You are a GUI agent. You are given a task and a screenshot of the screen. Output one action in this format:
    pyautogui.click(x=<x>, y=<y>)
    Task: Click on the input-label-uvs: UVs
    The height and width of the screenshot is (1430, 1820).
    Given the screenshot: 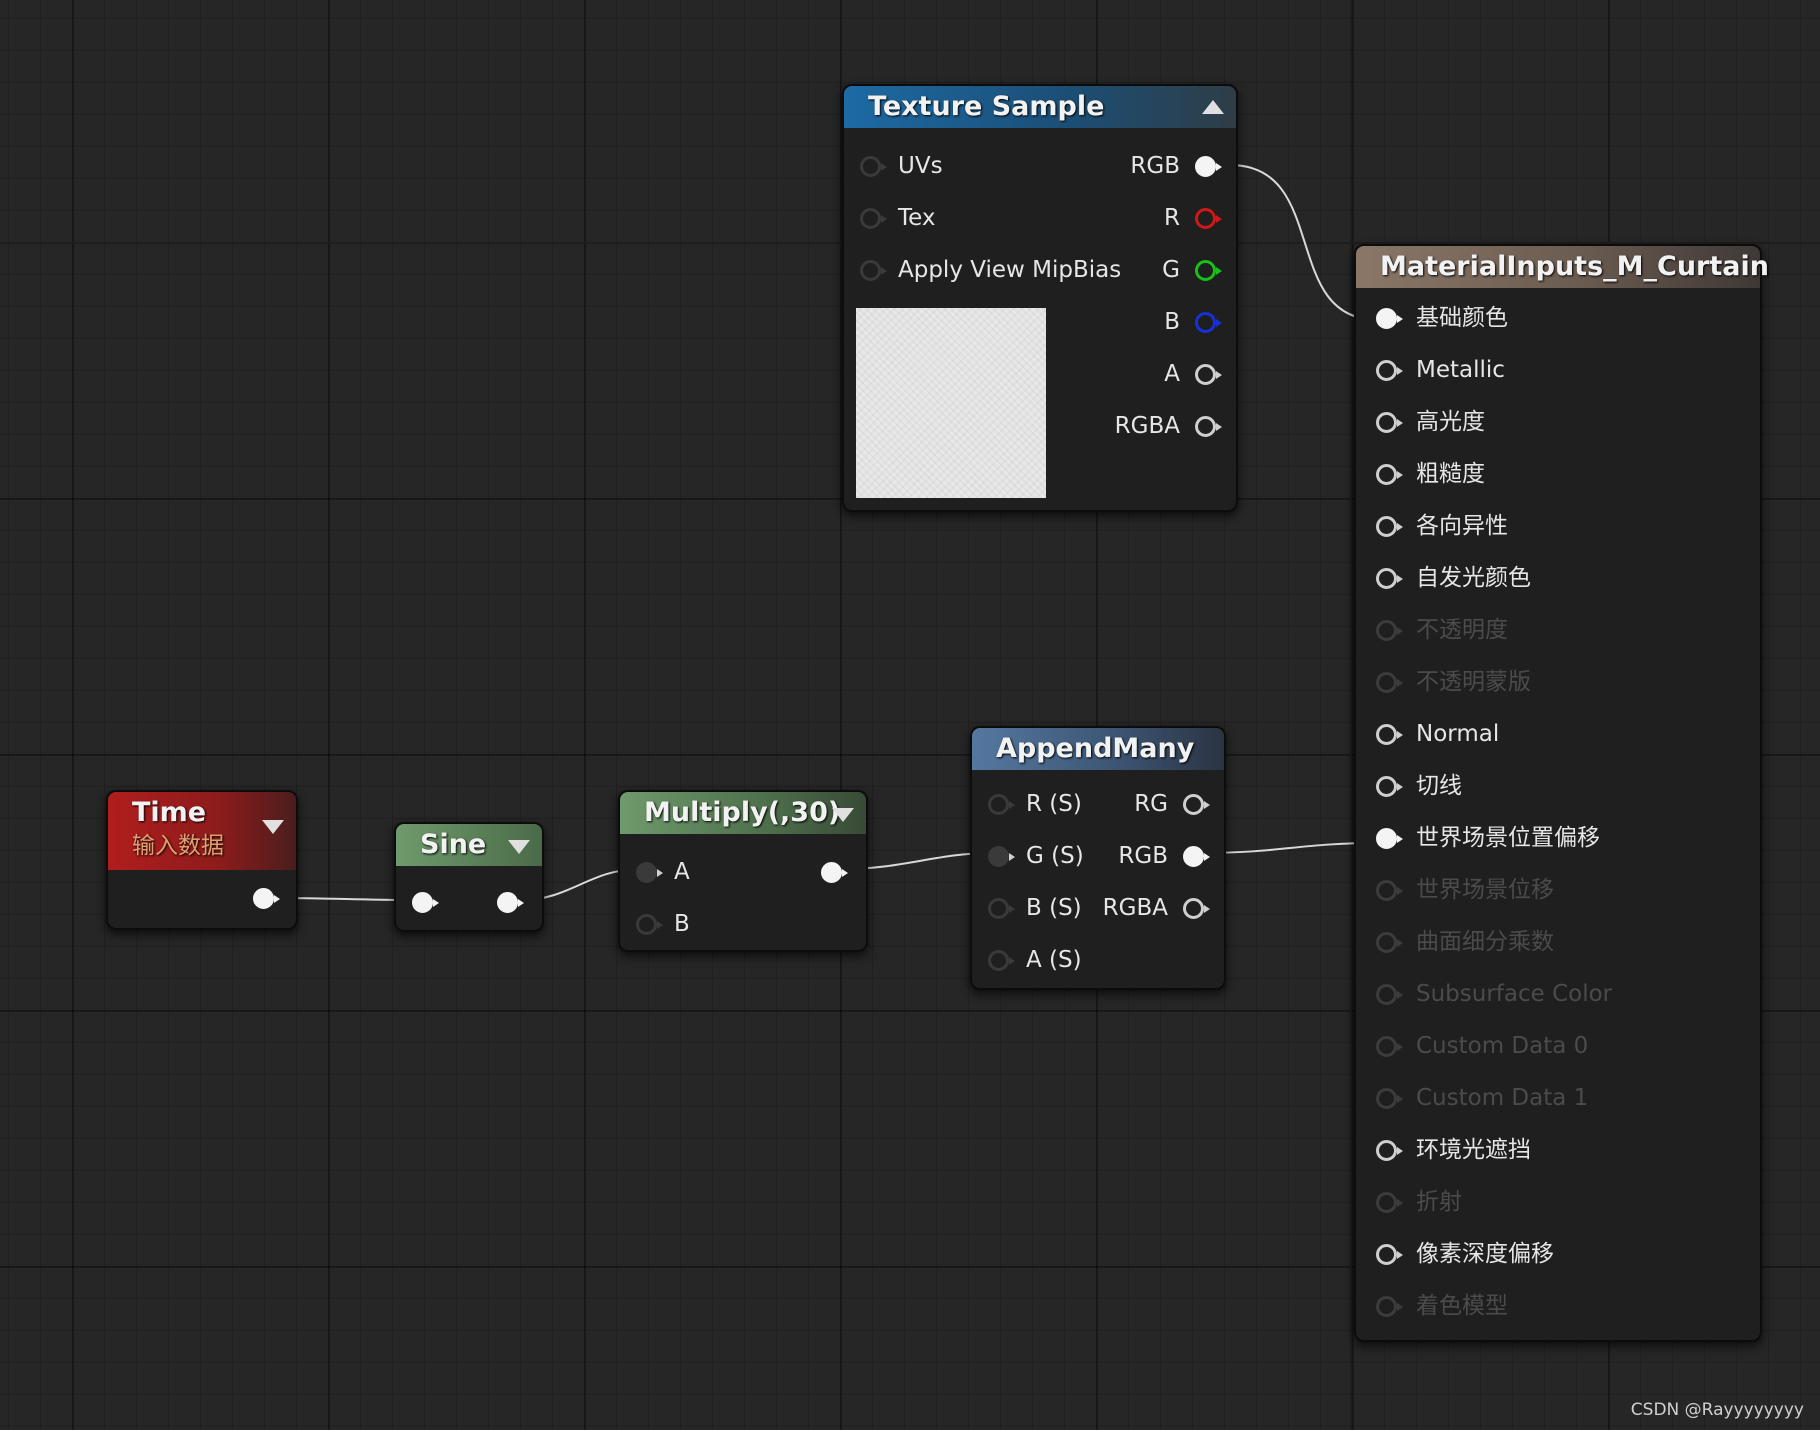 What is the action you would take?
    pyautogui.click(x=920, y=166)
    